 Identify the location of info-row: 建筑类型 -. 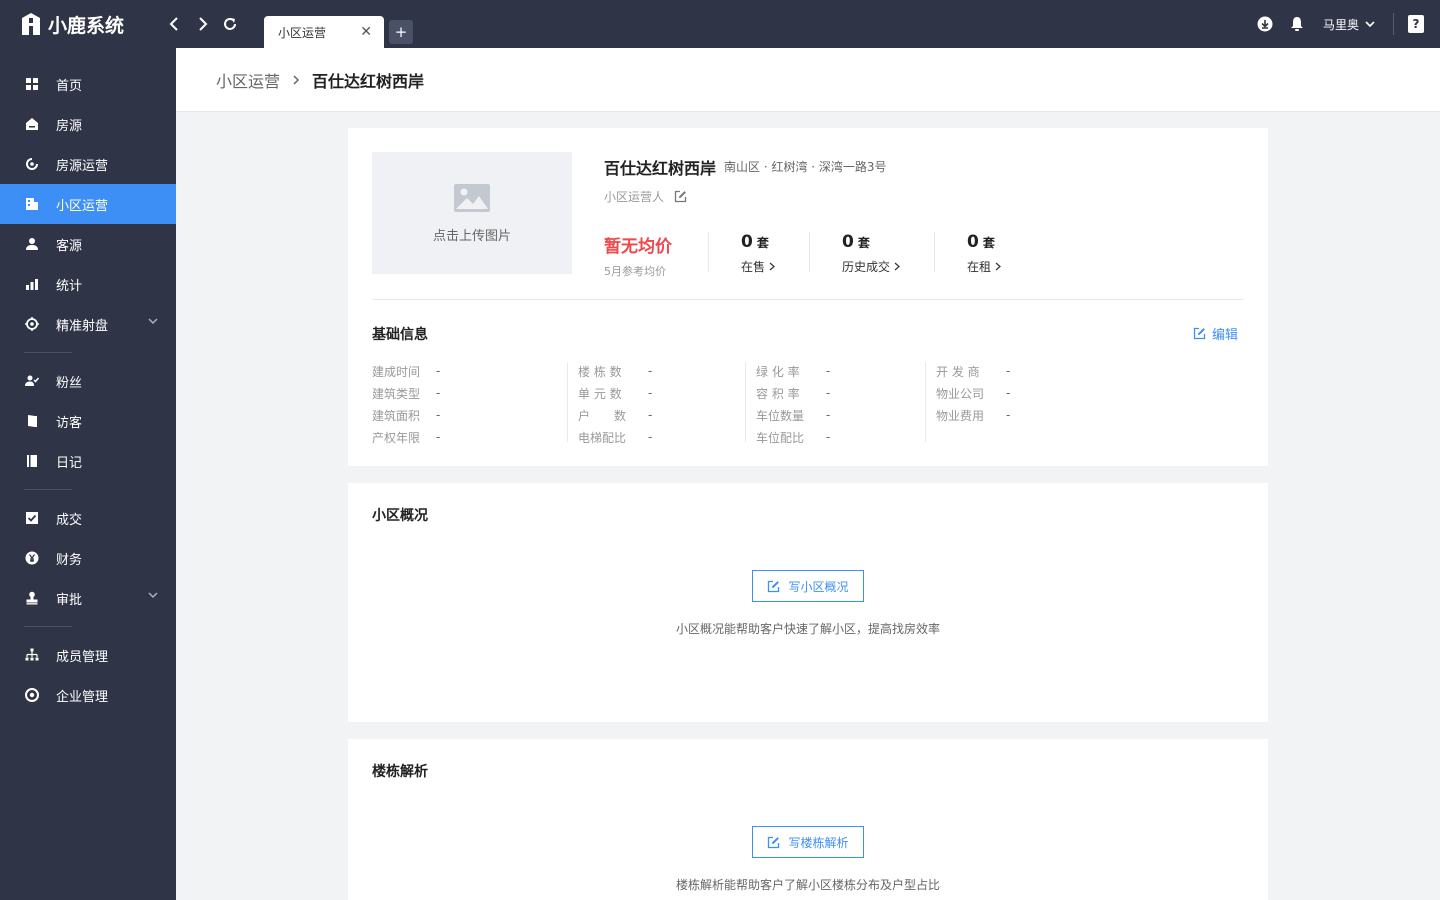
(406, 393).